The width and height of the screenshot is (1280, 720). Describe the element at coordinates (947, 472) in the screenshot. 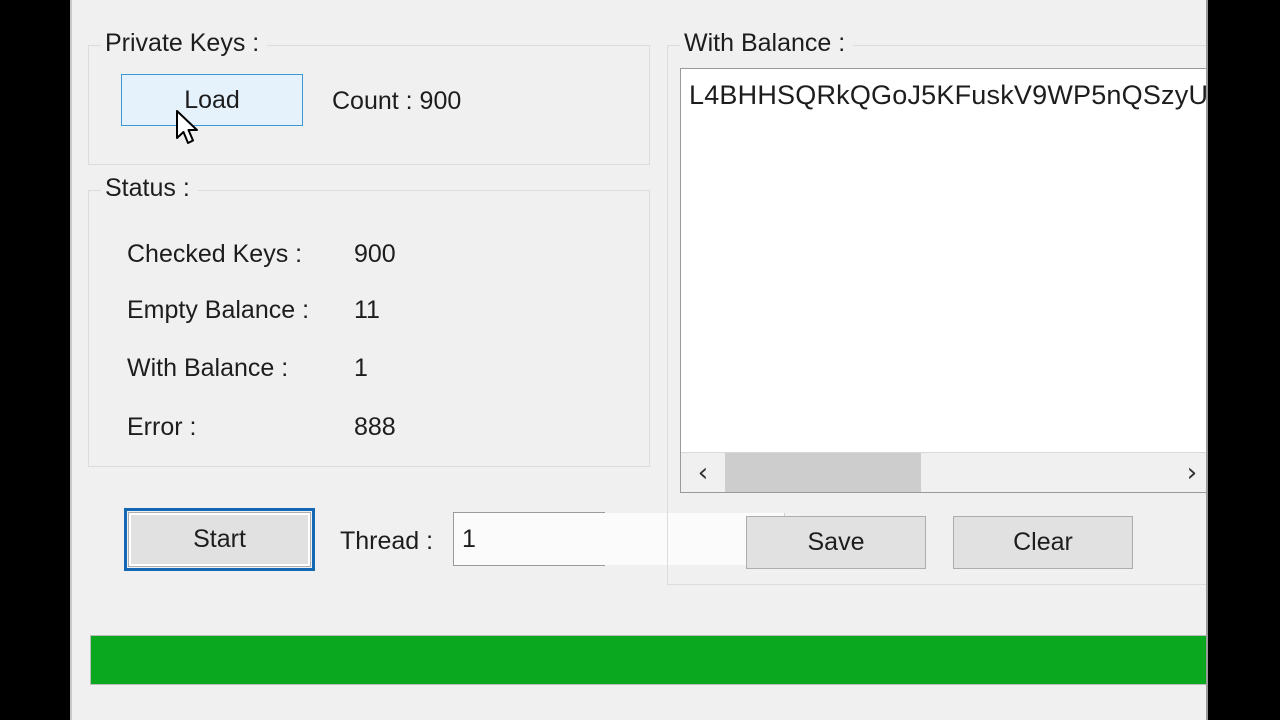

I see `scrollbar-track` at that location.